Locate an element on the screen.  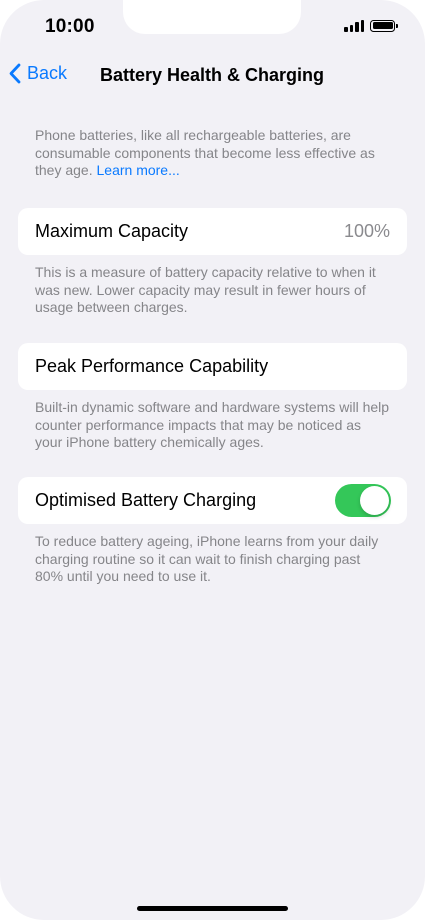
cellular-signal-icon is located at coordinates (354, 25).